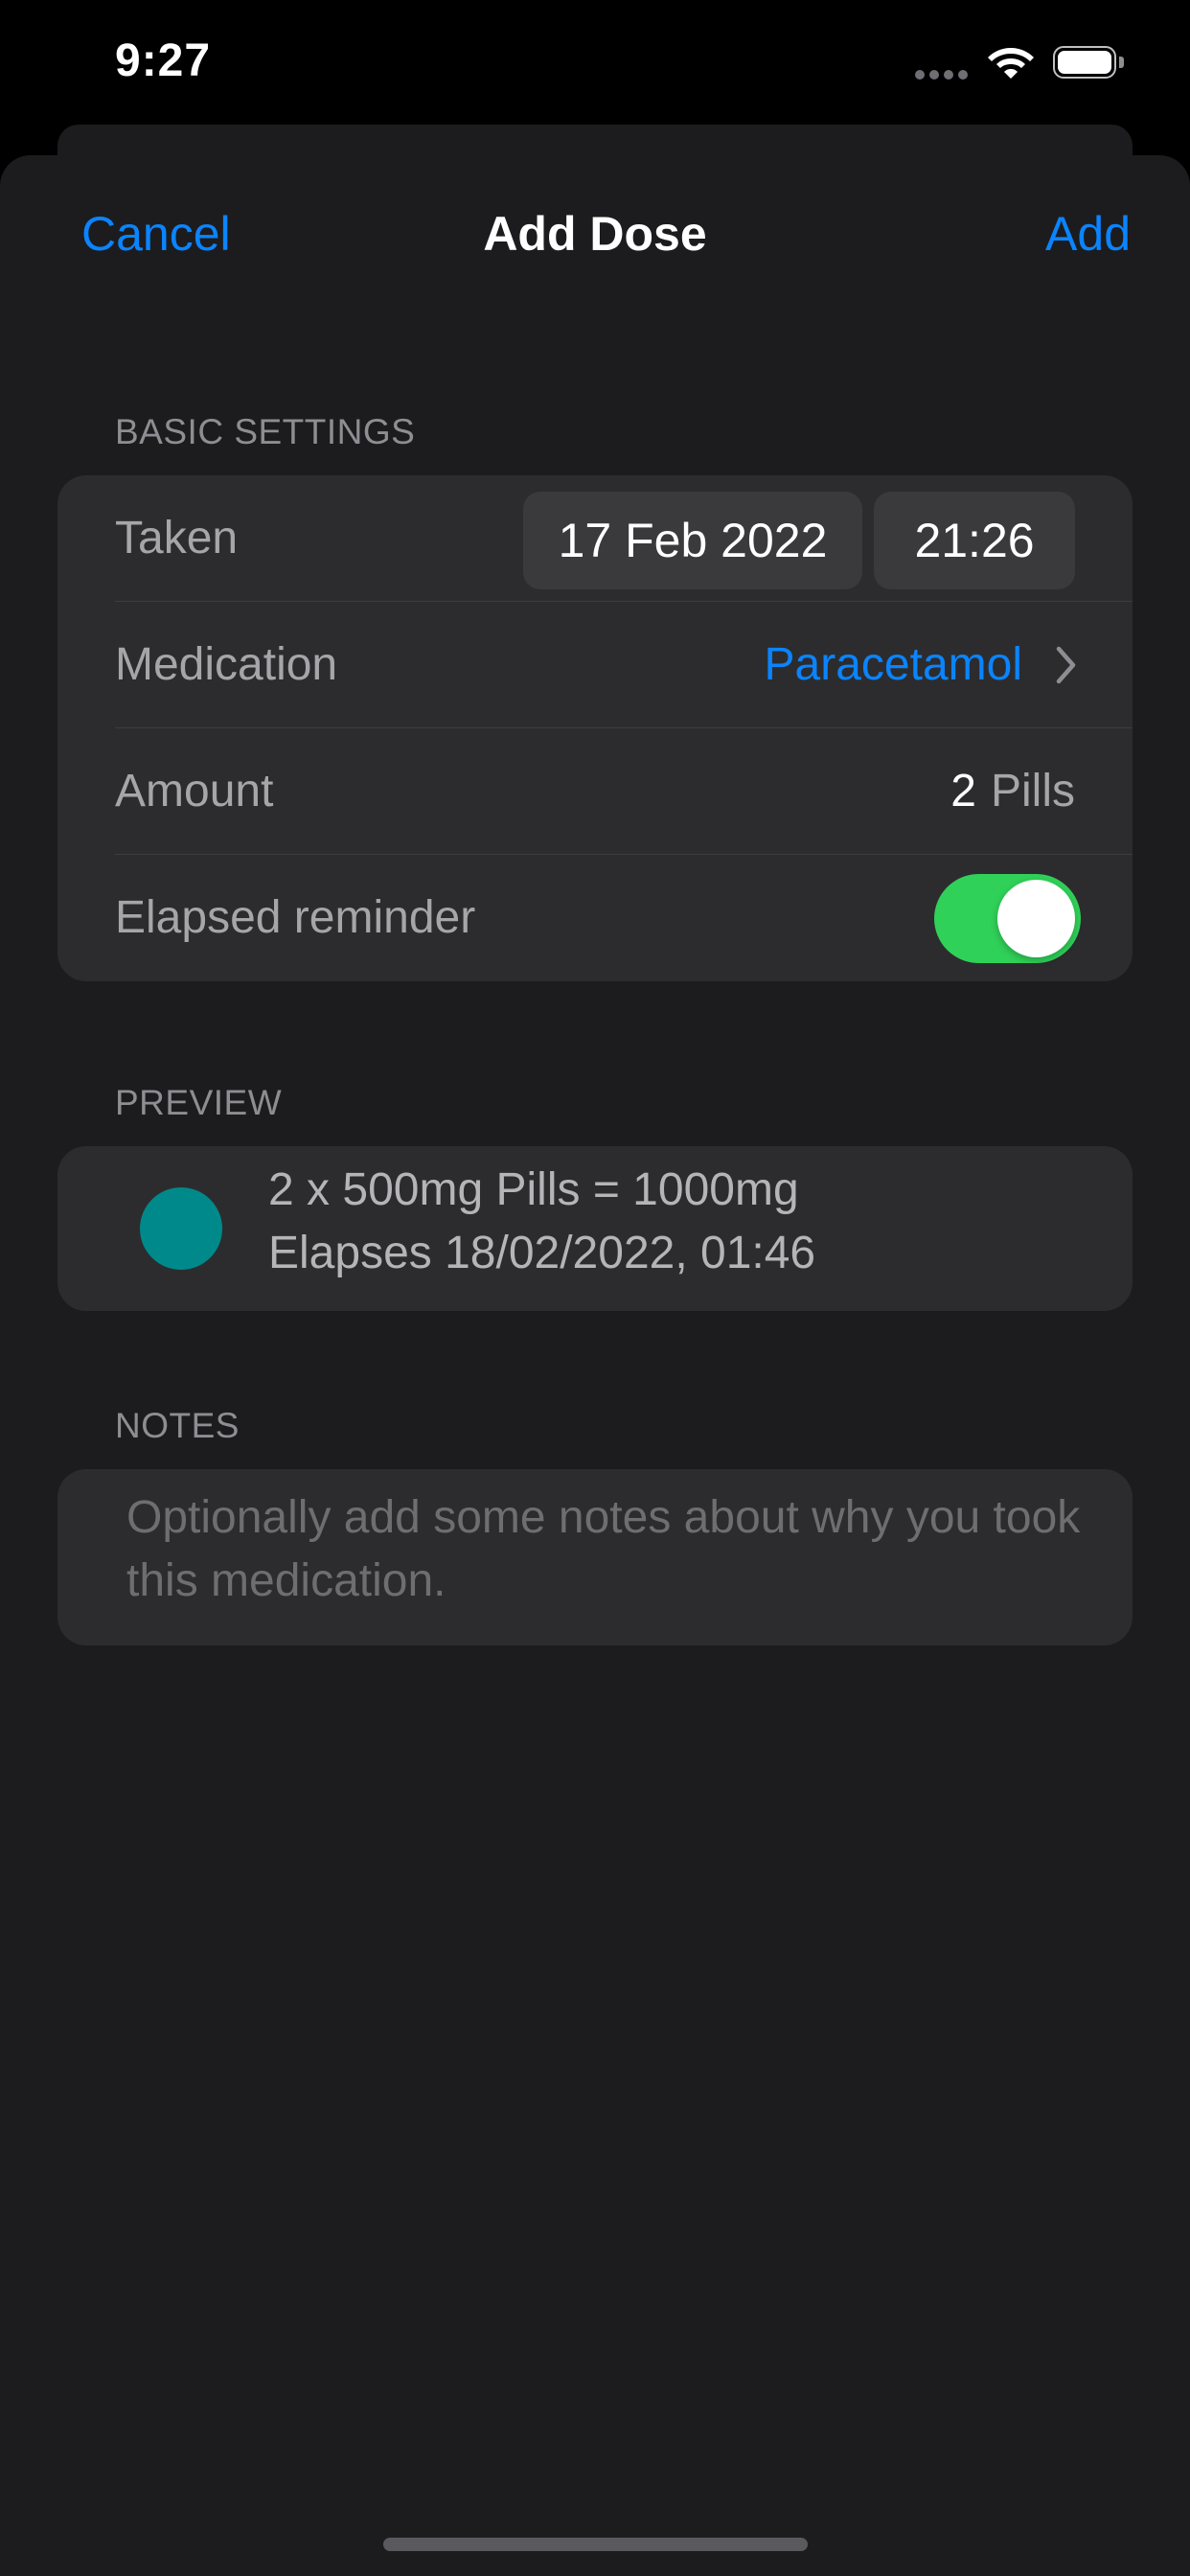 This screenshot has height=2576, width=1190. I want to click on notes-header: NOTES, so click(178, 1425).